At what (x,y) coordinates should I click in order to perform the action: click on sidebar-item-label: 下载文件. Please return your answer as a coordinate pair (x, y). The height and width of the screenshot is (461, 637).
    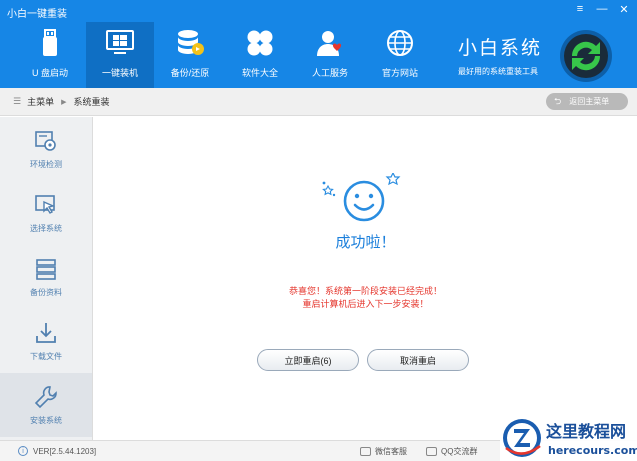
    Looking at the image, I should click on (46, 356).